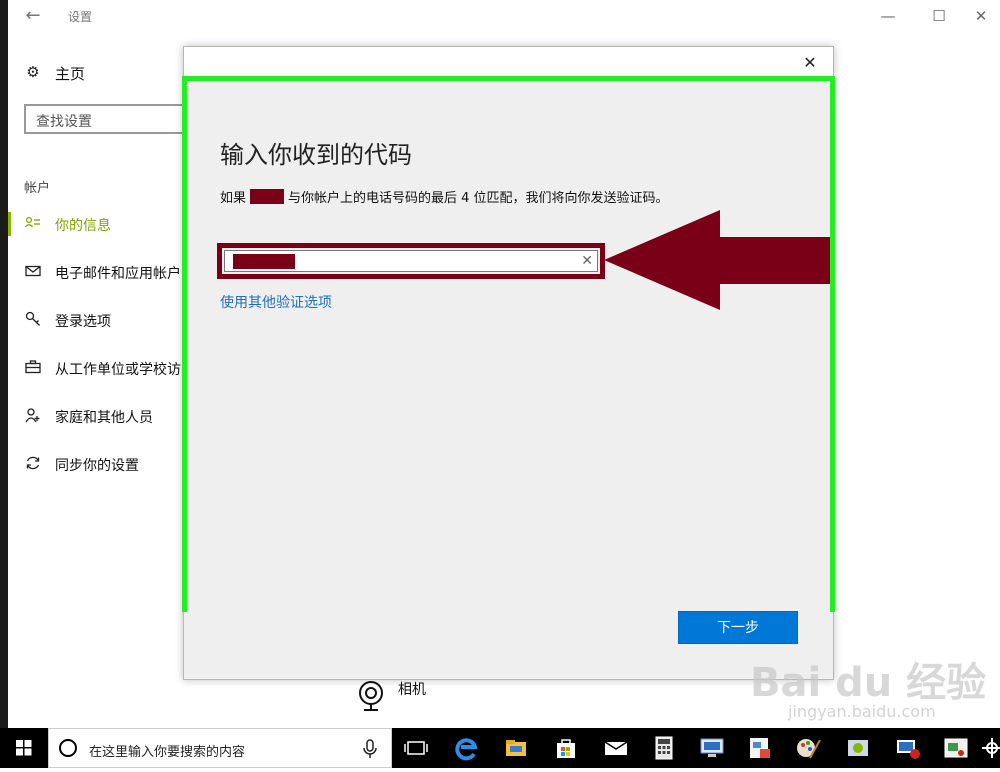 The height and width of the screenshot is (772, 1000). What do you see at coordinates (478, 198) in the screenshot?
I see `desc-suffix: 与你帐户上的电话号码的最后 4 位匹配，我们将向你发送验证码。` at bounding box center [478, 198].